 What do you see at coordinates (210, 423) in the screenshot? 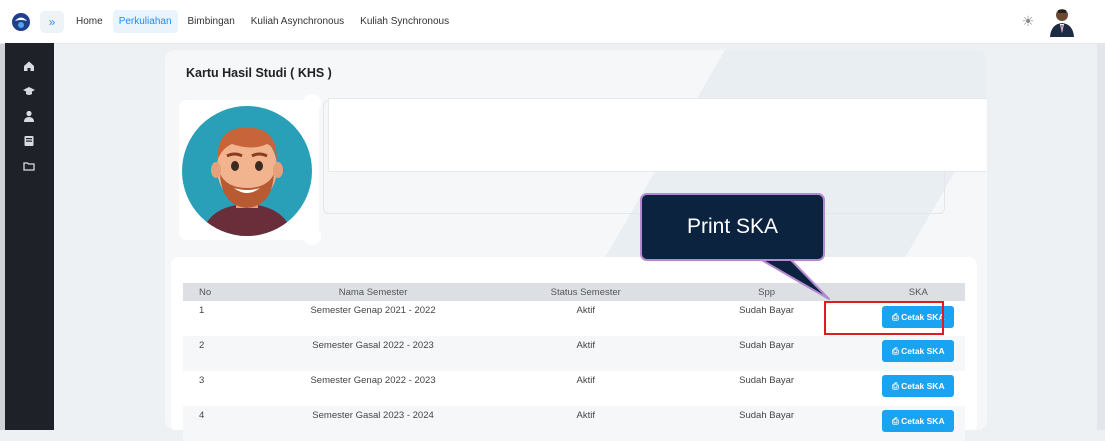
I see `cell-no: 4` at bounding box center [210, 423].